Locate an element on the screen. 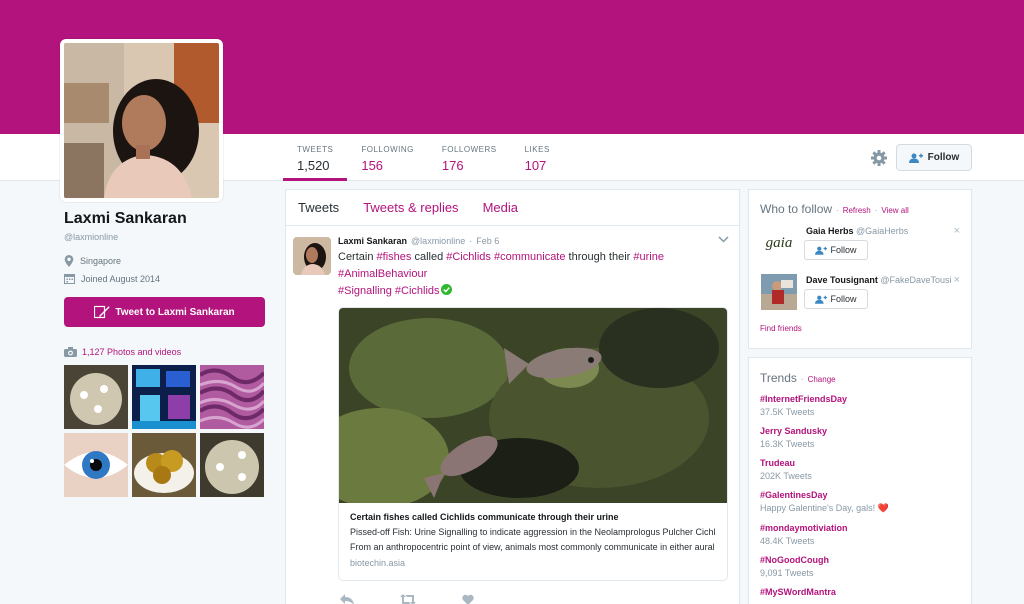  compose-quill-icon is located at coordinates (102, 312).